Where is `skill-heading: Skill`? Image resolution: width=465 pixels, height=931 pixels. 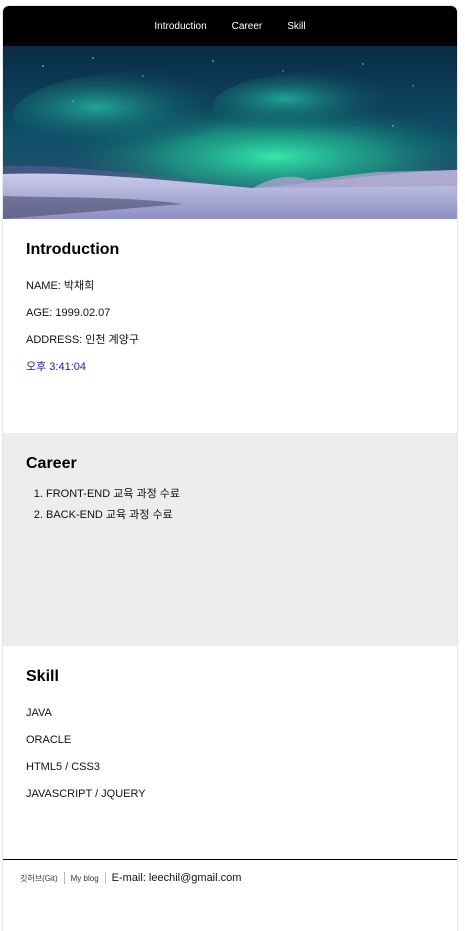
skill-heading: Skill is located at coordinates (42, 676).